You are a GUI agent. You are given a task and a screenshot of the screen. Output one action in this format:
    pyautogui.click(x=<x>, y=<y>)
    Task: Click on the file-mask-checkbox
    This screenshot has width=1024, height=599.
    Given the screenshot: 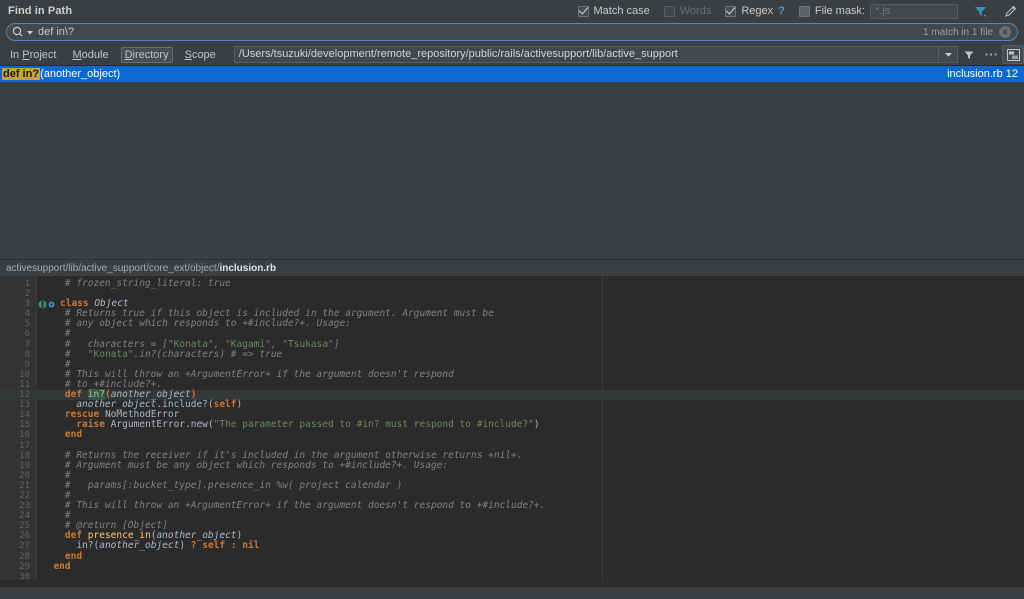 What is the action you would take?
    pyautogui.click(x=804, y=11)
    